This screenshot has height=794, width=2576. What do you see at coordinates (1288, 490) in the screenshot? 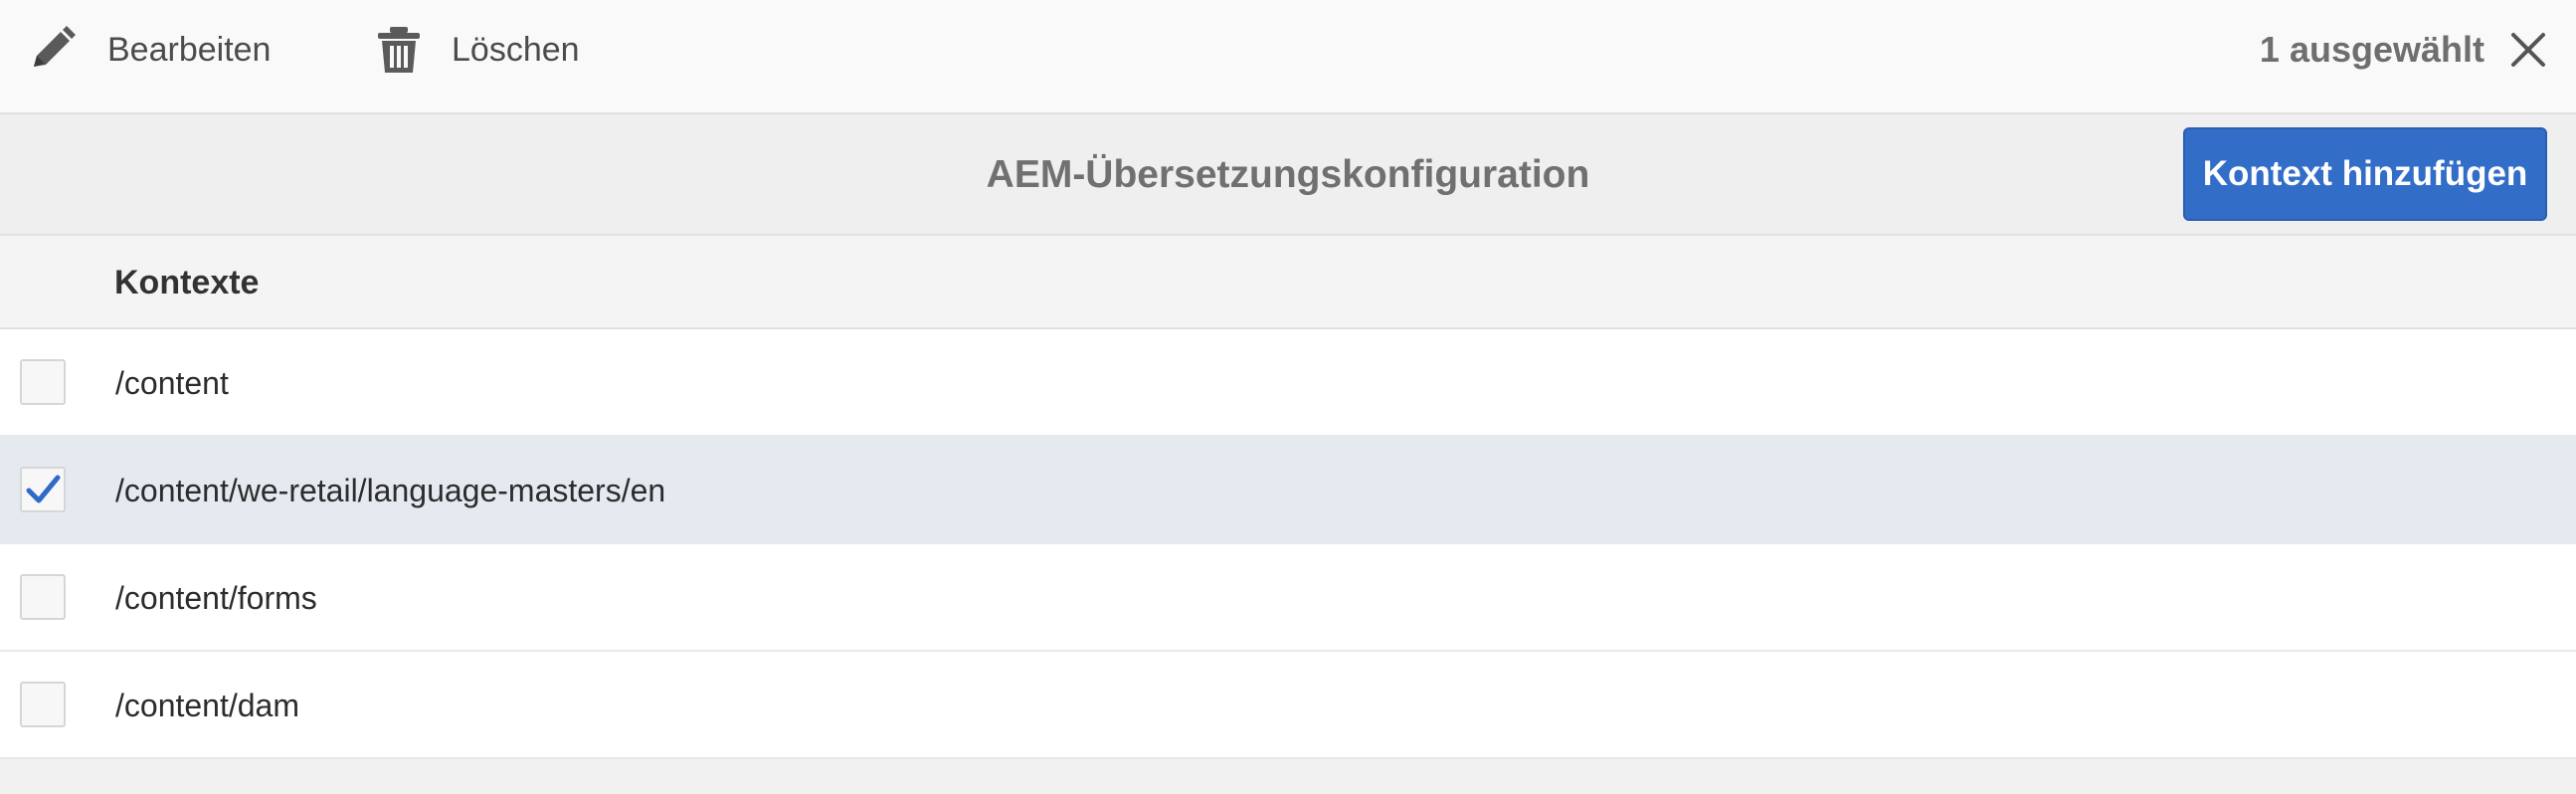
I see `table-row: /content/we-retail/language-masters/en` at bounding box center [1288, 490].